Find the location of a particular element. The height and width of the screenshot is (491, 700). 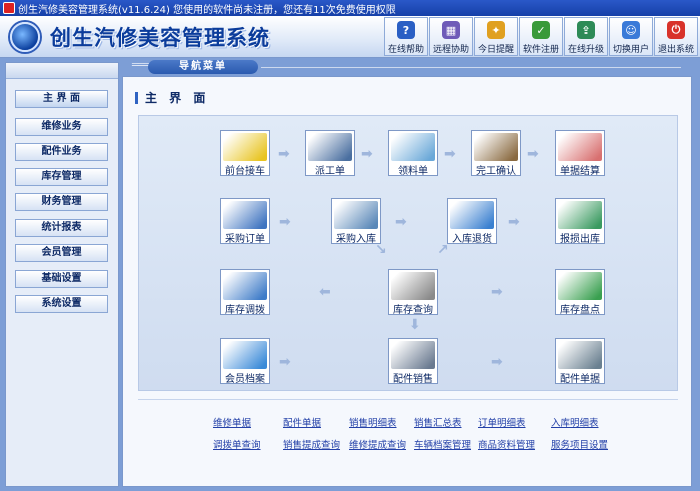

toolbar-button-7: ⏻ 退出系统 is located at coordinates (676, 36).